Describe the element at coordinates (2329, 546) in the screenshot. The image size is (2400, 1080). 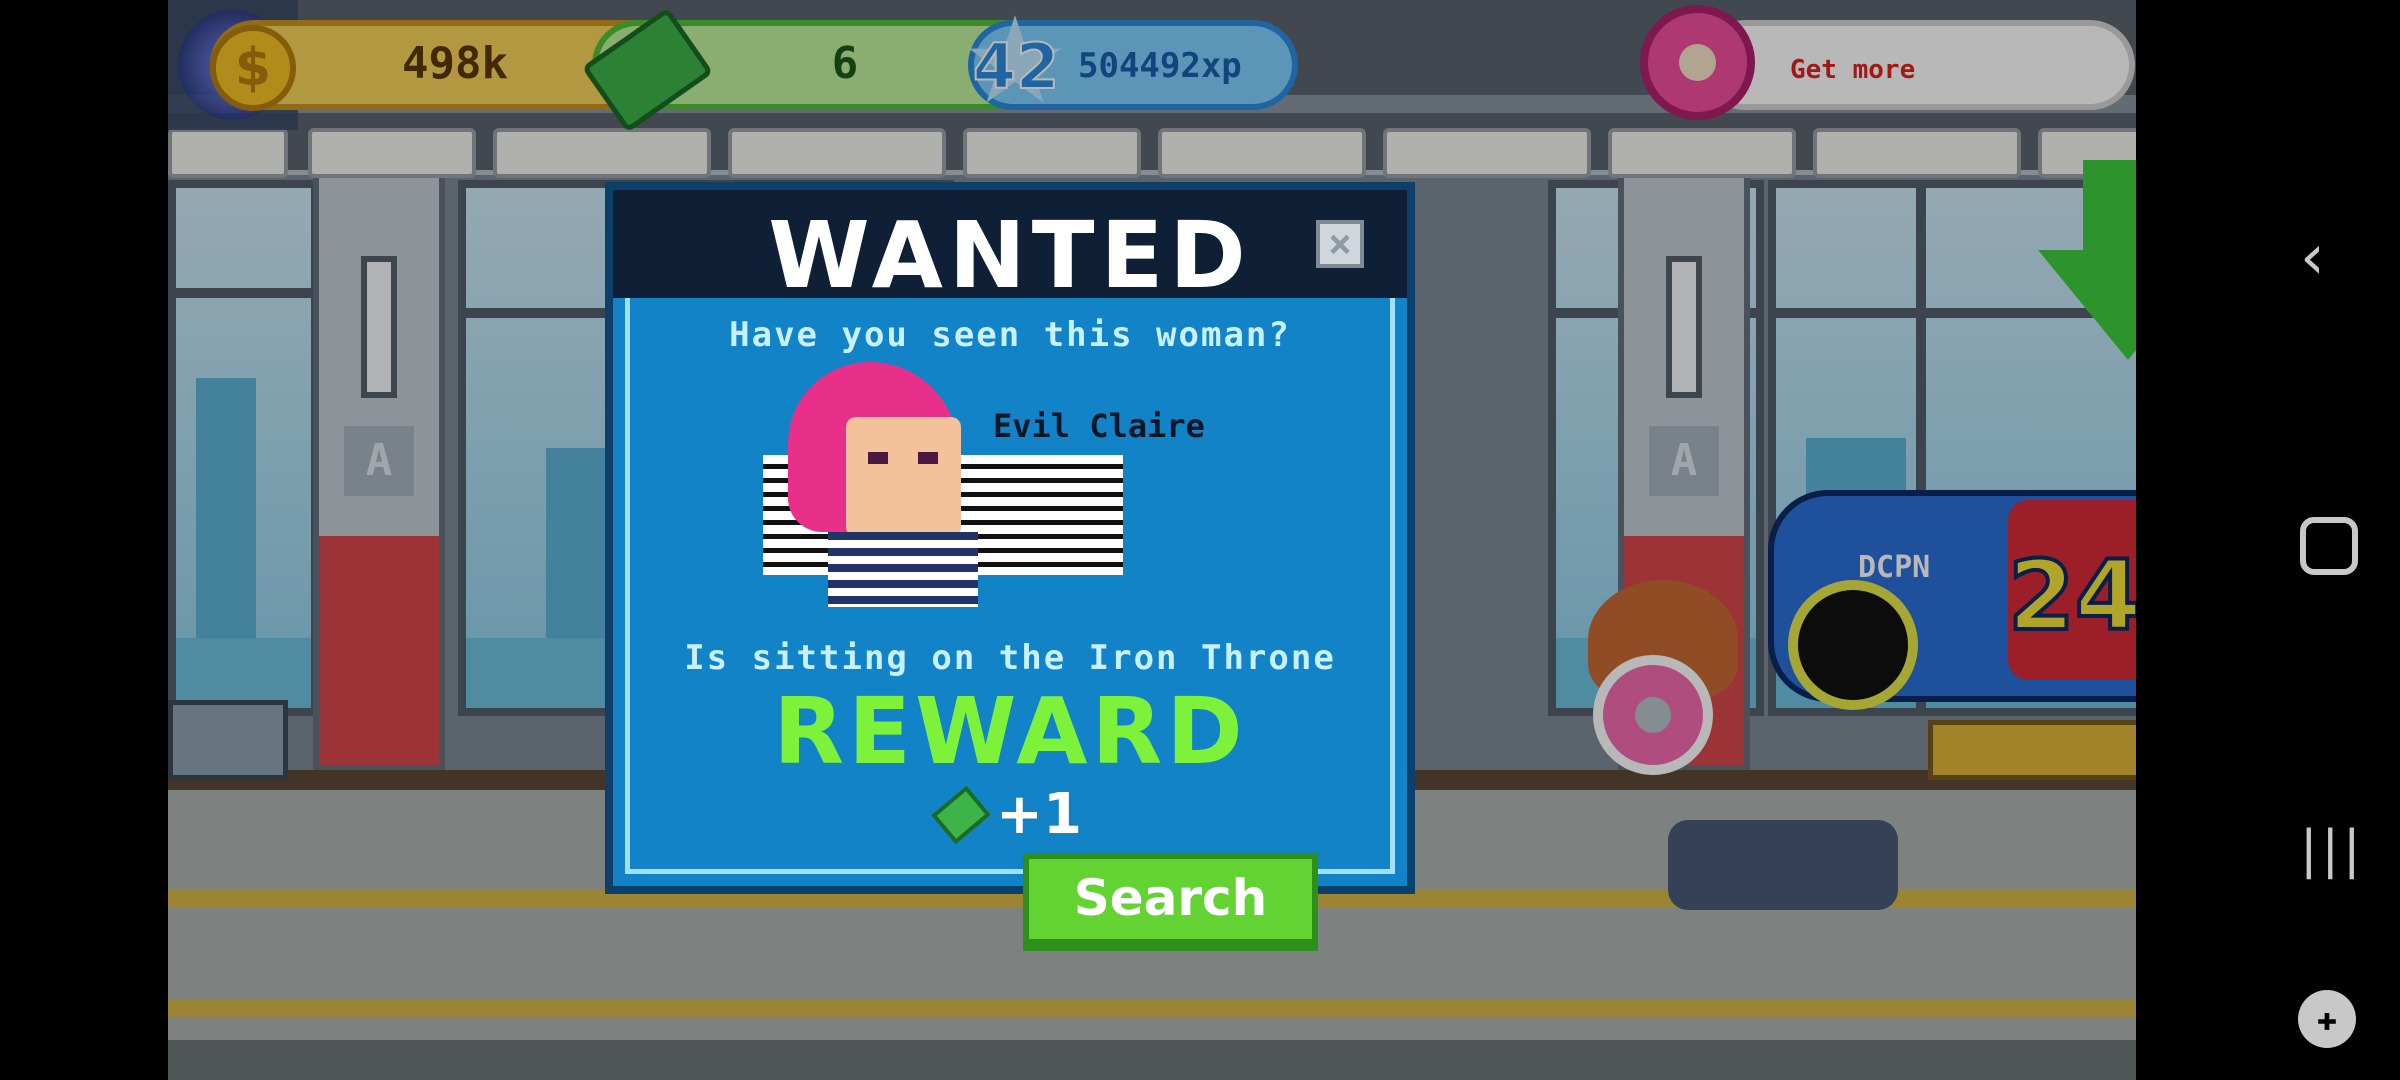
I see `home-icon` at that location.